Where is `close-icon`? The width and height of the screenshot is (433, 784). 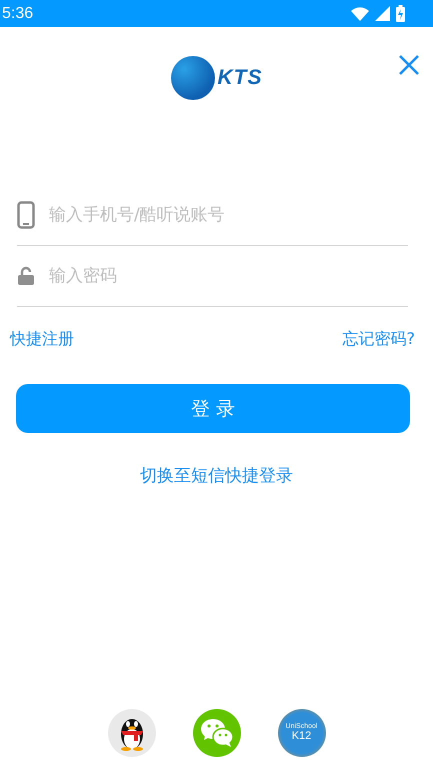 close-icon is located at coordinates (409, 65).